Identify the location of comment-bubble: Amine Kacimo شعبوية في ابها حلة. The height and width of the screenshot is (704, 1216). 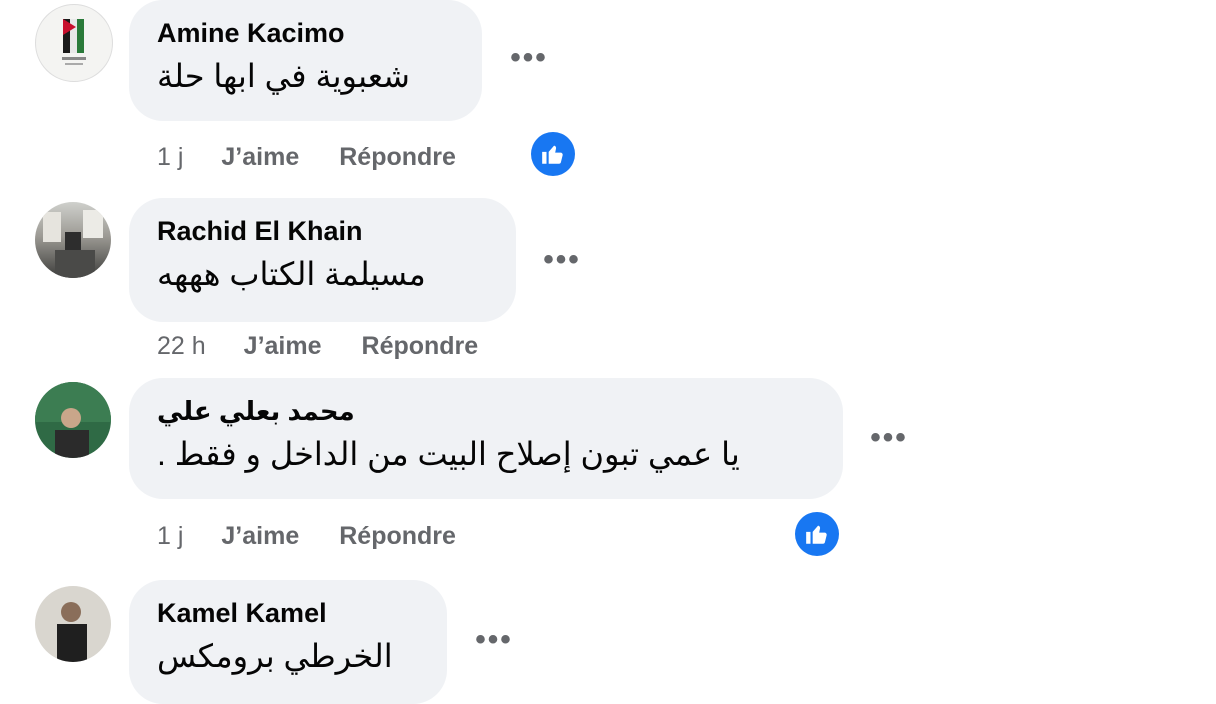
(305, 60).